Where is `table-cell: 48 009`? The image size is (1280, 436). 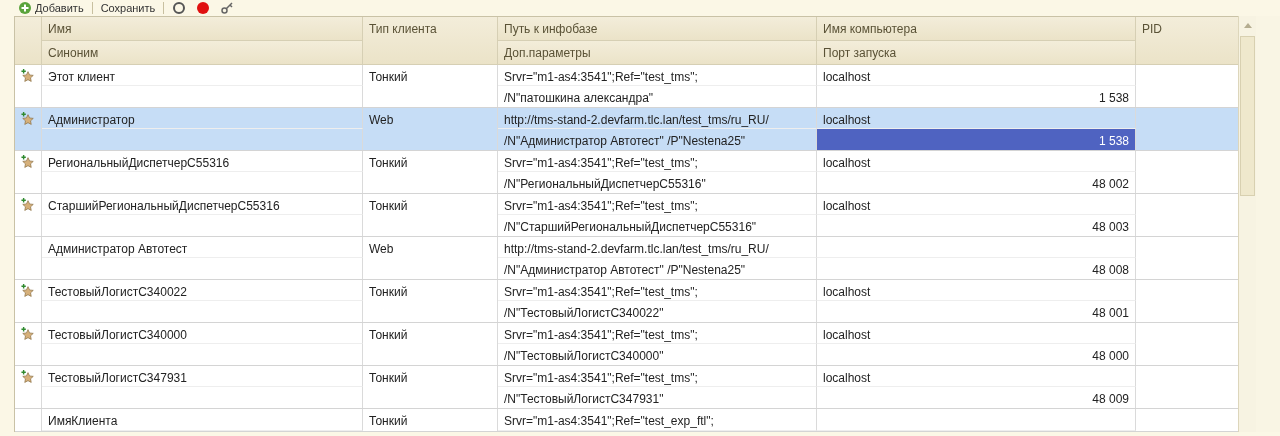 table-cell: 48 009 is located at coordinates (976, 397).